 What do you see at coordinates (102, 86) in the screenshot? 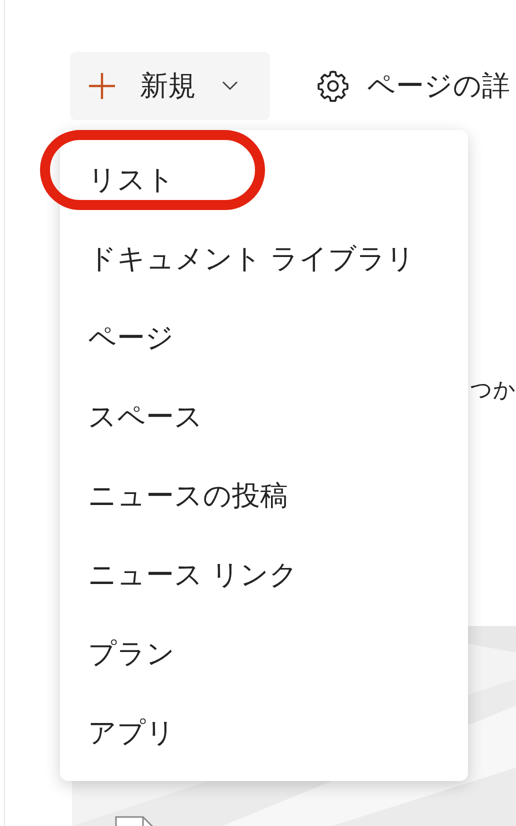
I see `plus-icon` at bounding box center [102, 86].